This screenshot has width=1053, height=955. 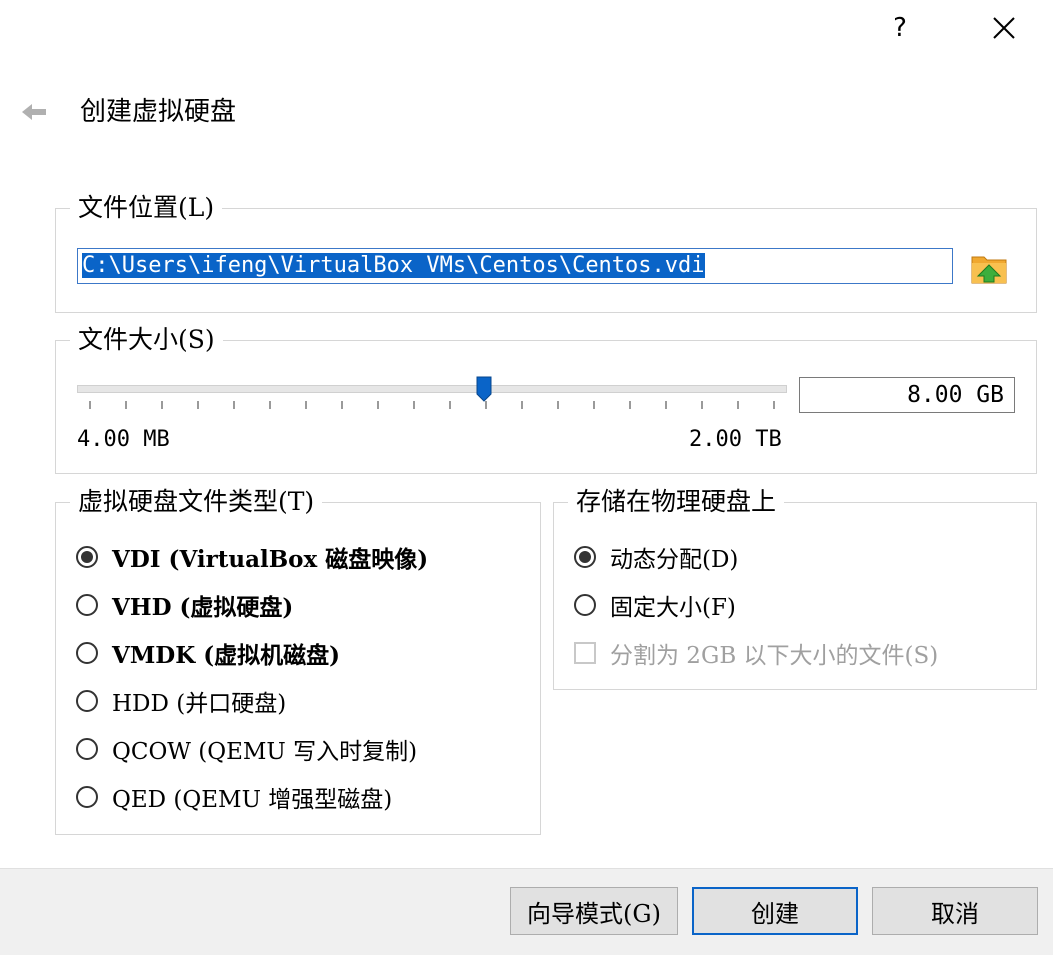 I want to click on close-button, so click(x=1004, y=28).